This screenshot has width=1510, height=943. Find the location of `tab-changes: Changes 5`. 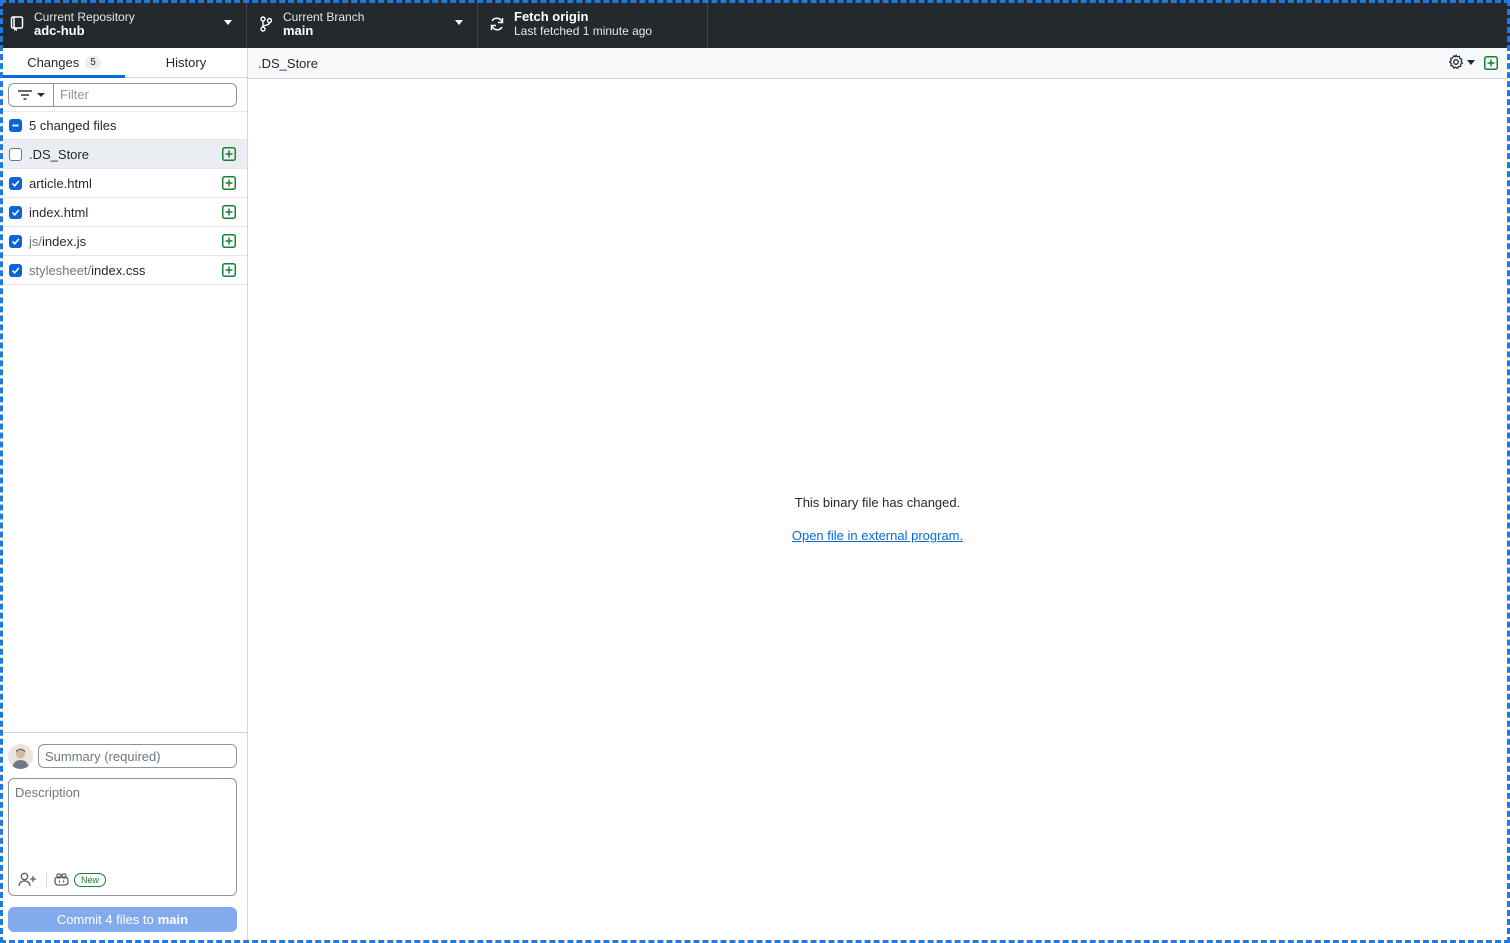

tab-changes: Changes 5 is located at coordinates (64, 63).